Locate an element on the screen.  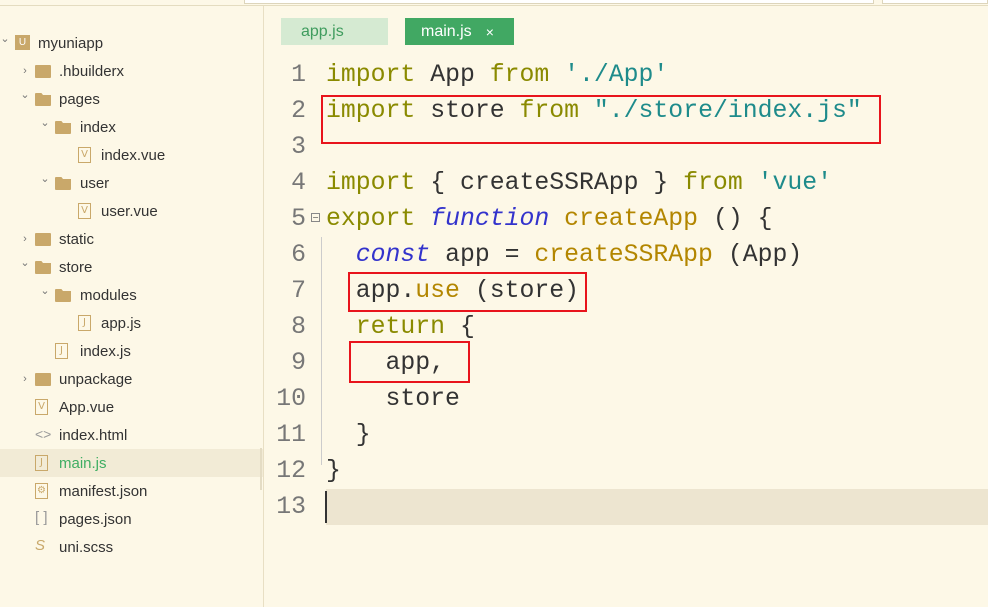
tab-label: main.js is located at coordinates (446, 31).